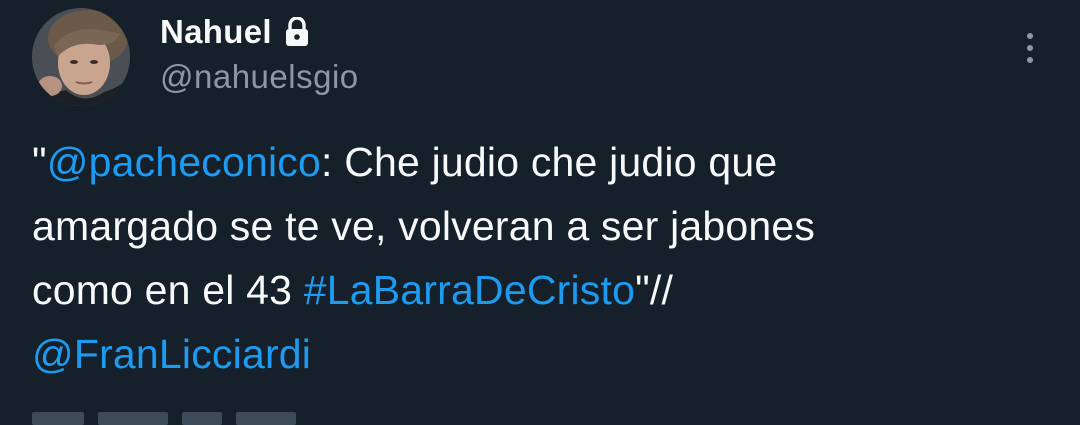 The height and width of the screenshot is (425, 1080). I want to click on tweet-text-segment: como en el 43, so click(168, 290).